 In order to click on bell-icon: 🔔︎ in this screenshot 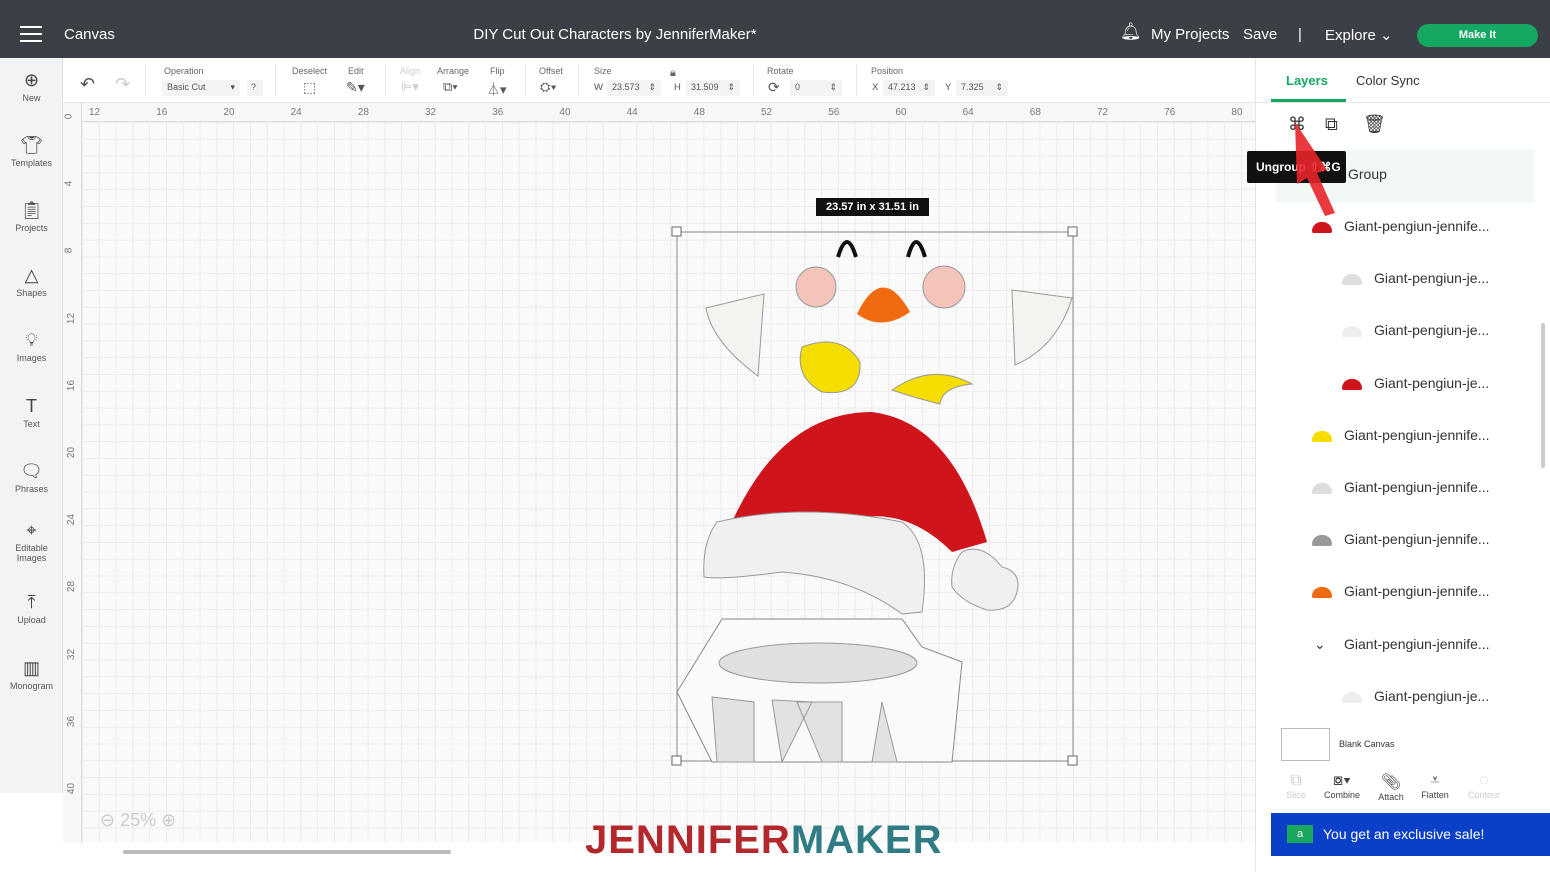, I will do `click(1131, 32)`.